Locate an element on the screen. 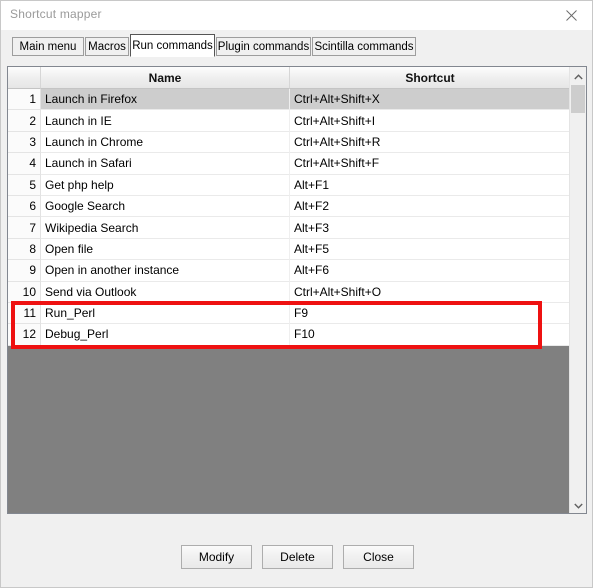  table-header-row: Name Shortcut is located at coordinates (297, 78).